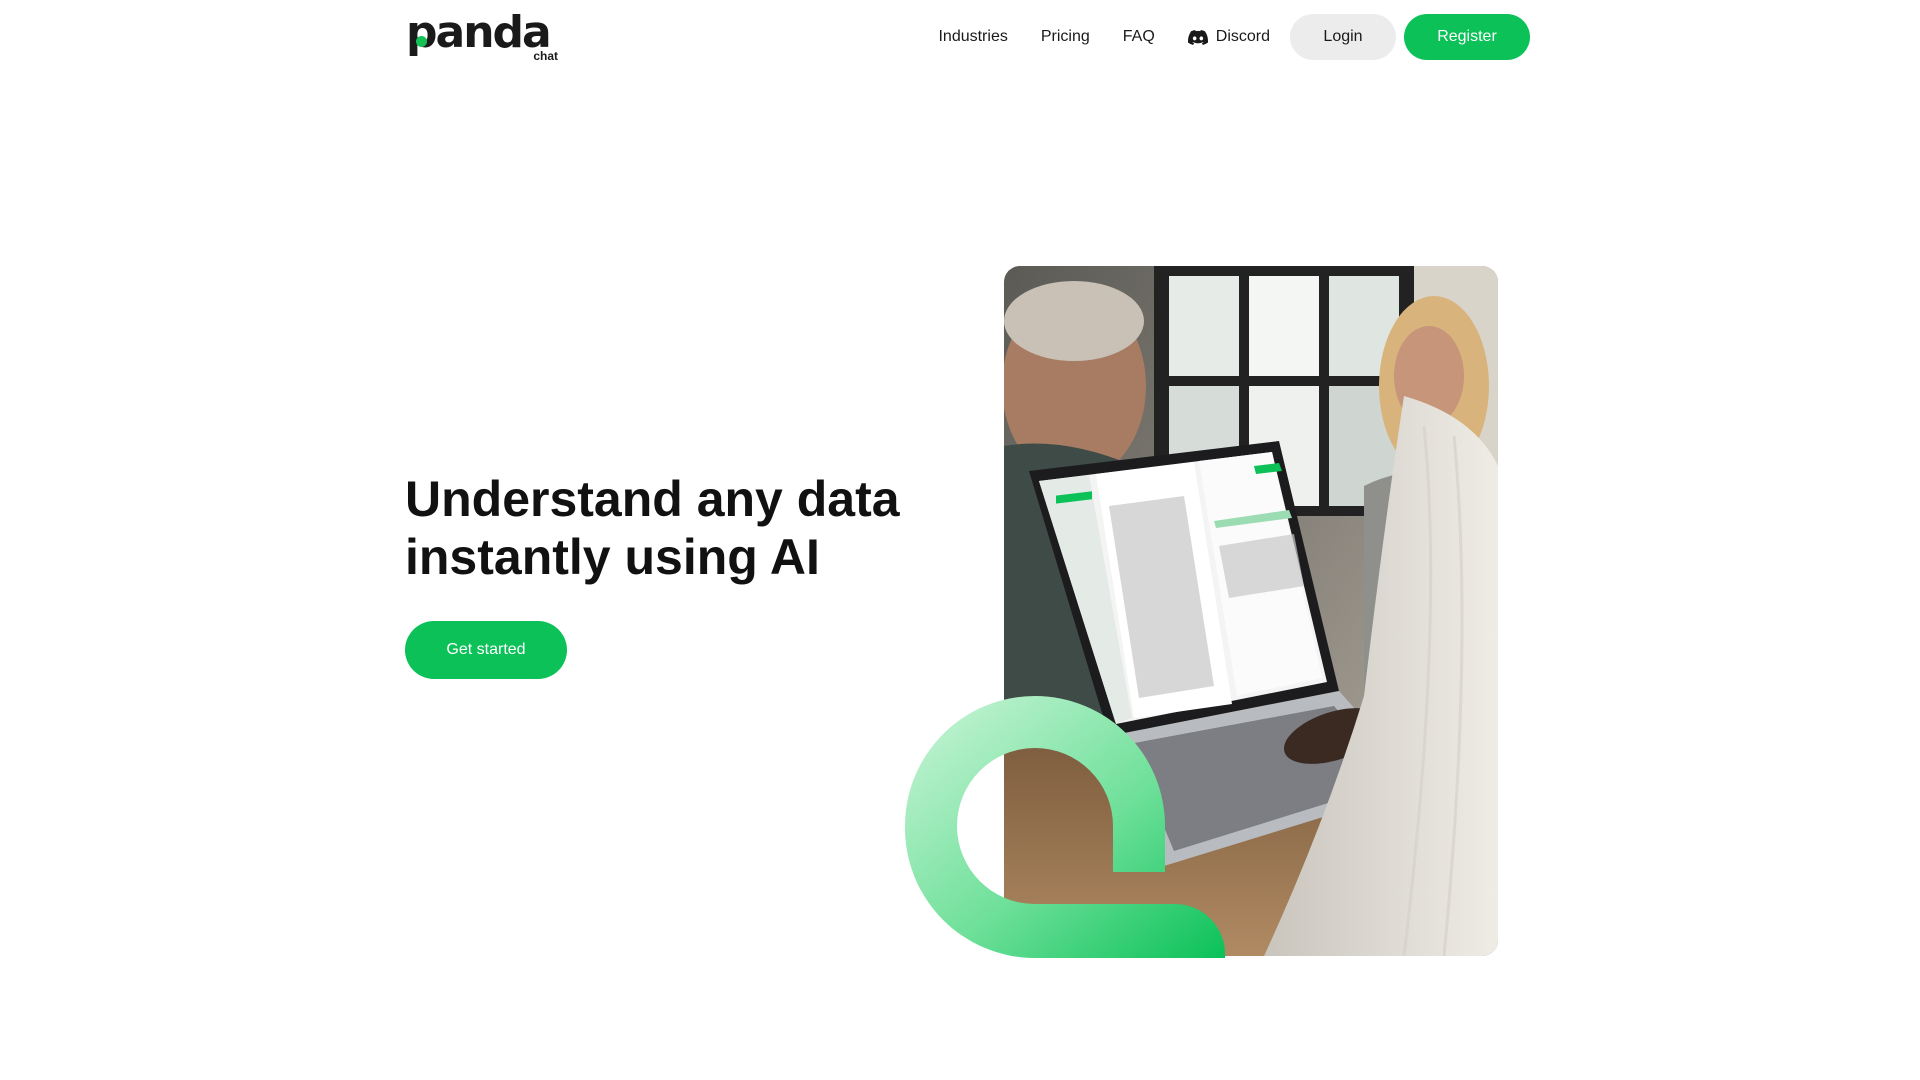  Describe the element at coordinates (1343, 37) in the screenshot. I see `login-button: Login` at that location.